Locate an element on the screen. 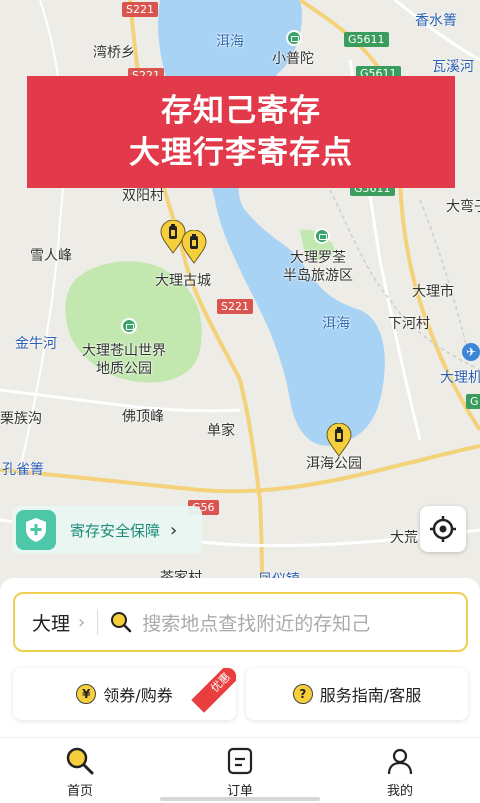 This screenshot has width=480, height=803. coupon-label: 领券/购券 is located at coordinates (138, 695).